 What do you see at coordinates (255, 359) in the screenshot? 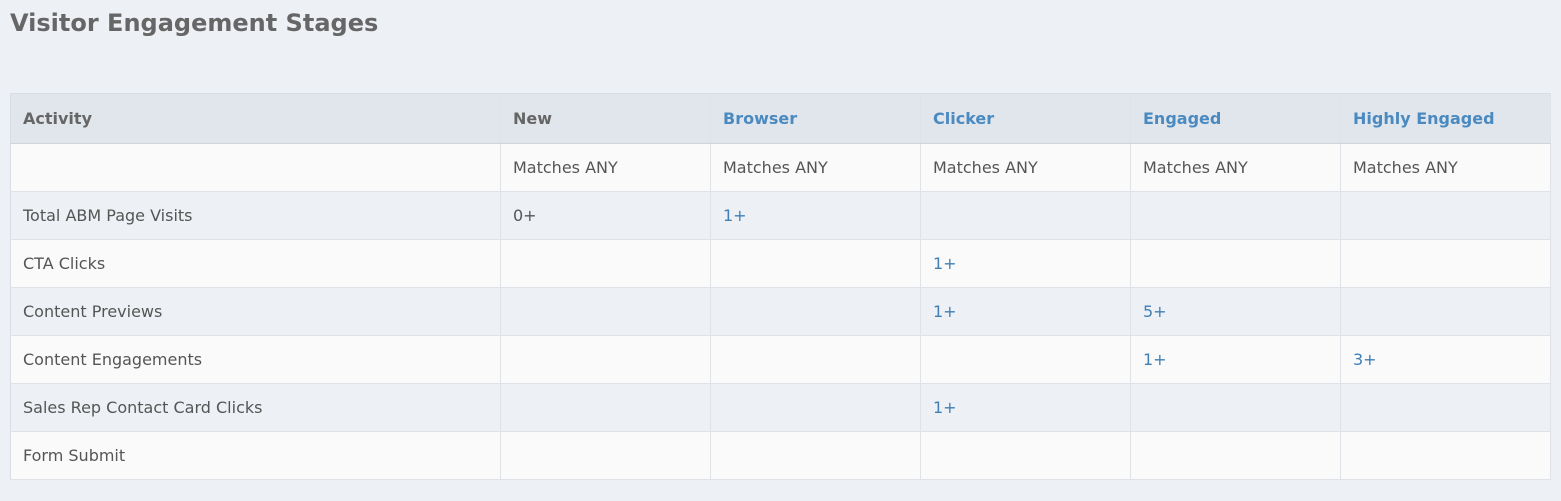
I see `activity-label: Content Engagements` at bounding box center [255, 359].